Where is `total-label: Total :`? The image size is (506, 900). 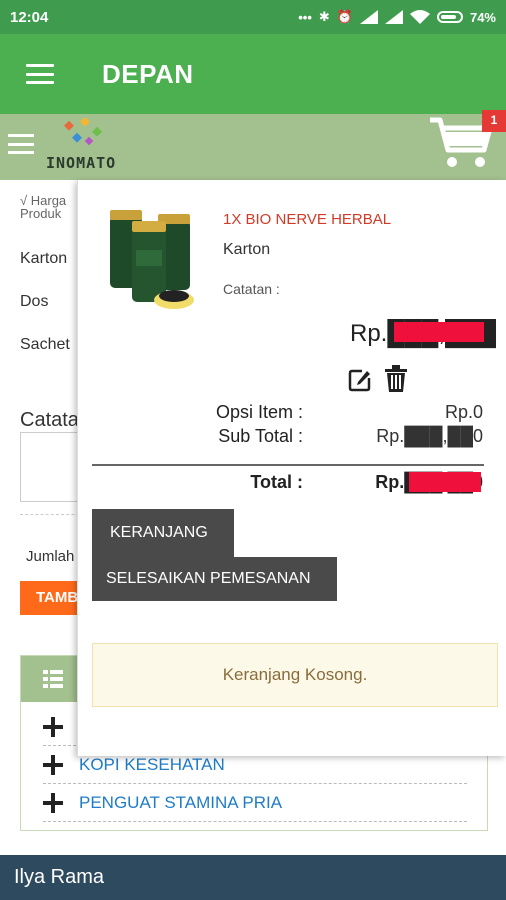
total-label: Total : is located at coordinates (276, 482).